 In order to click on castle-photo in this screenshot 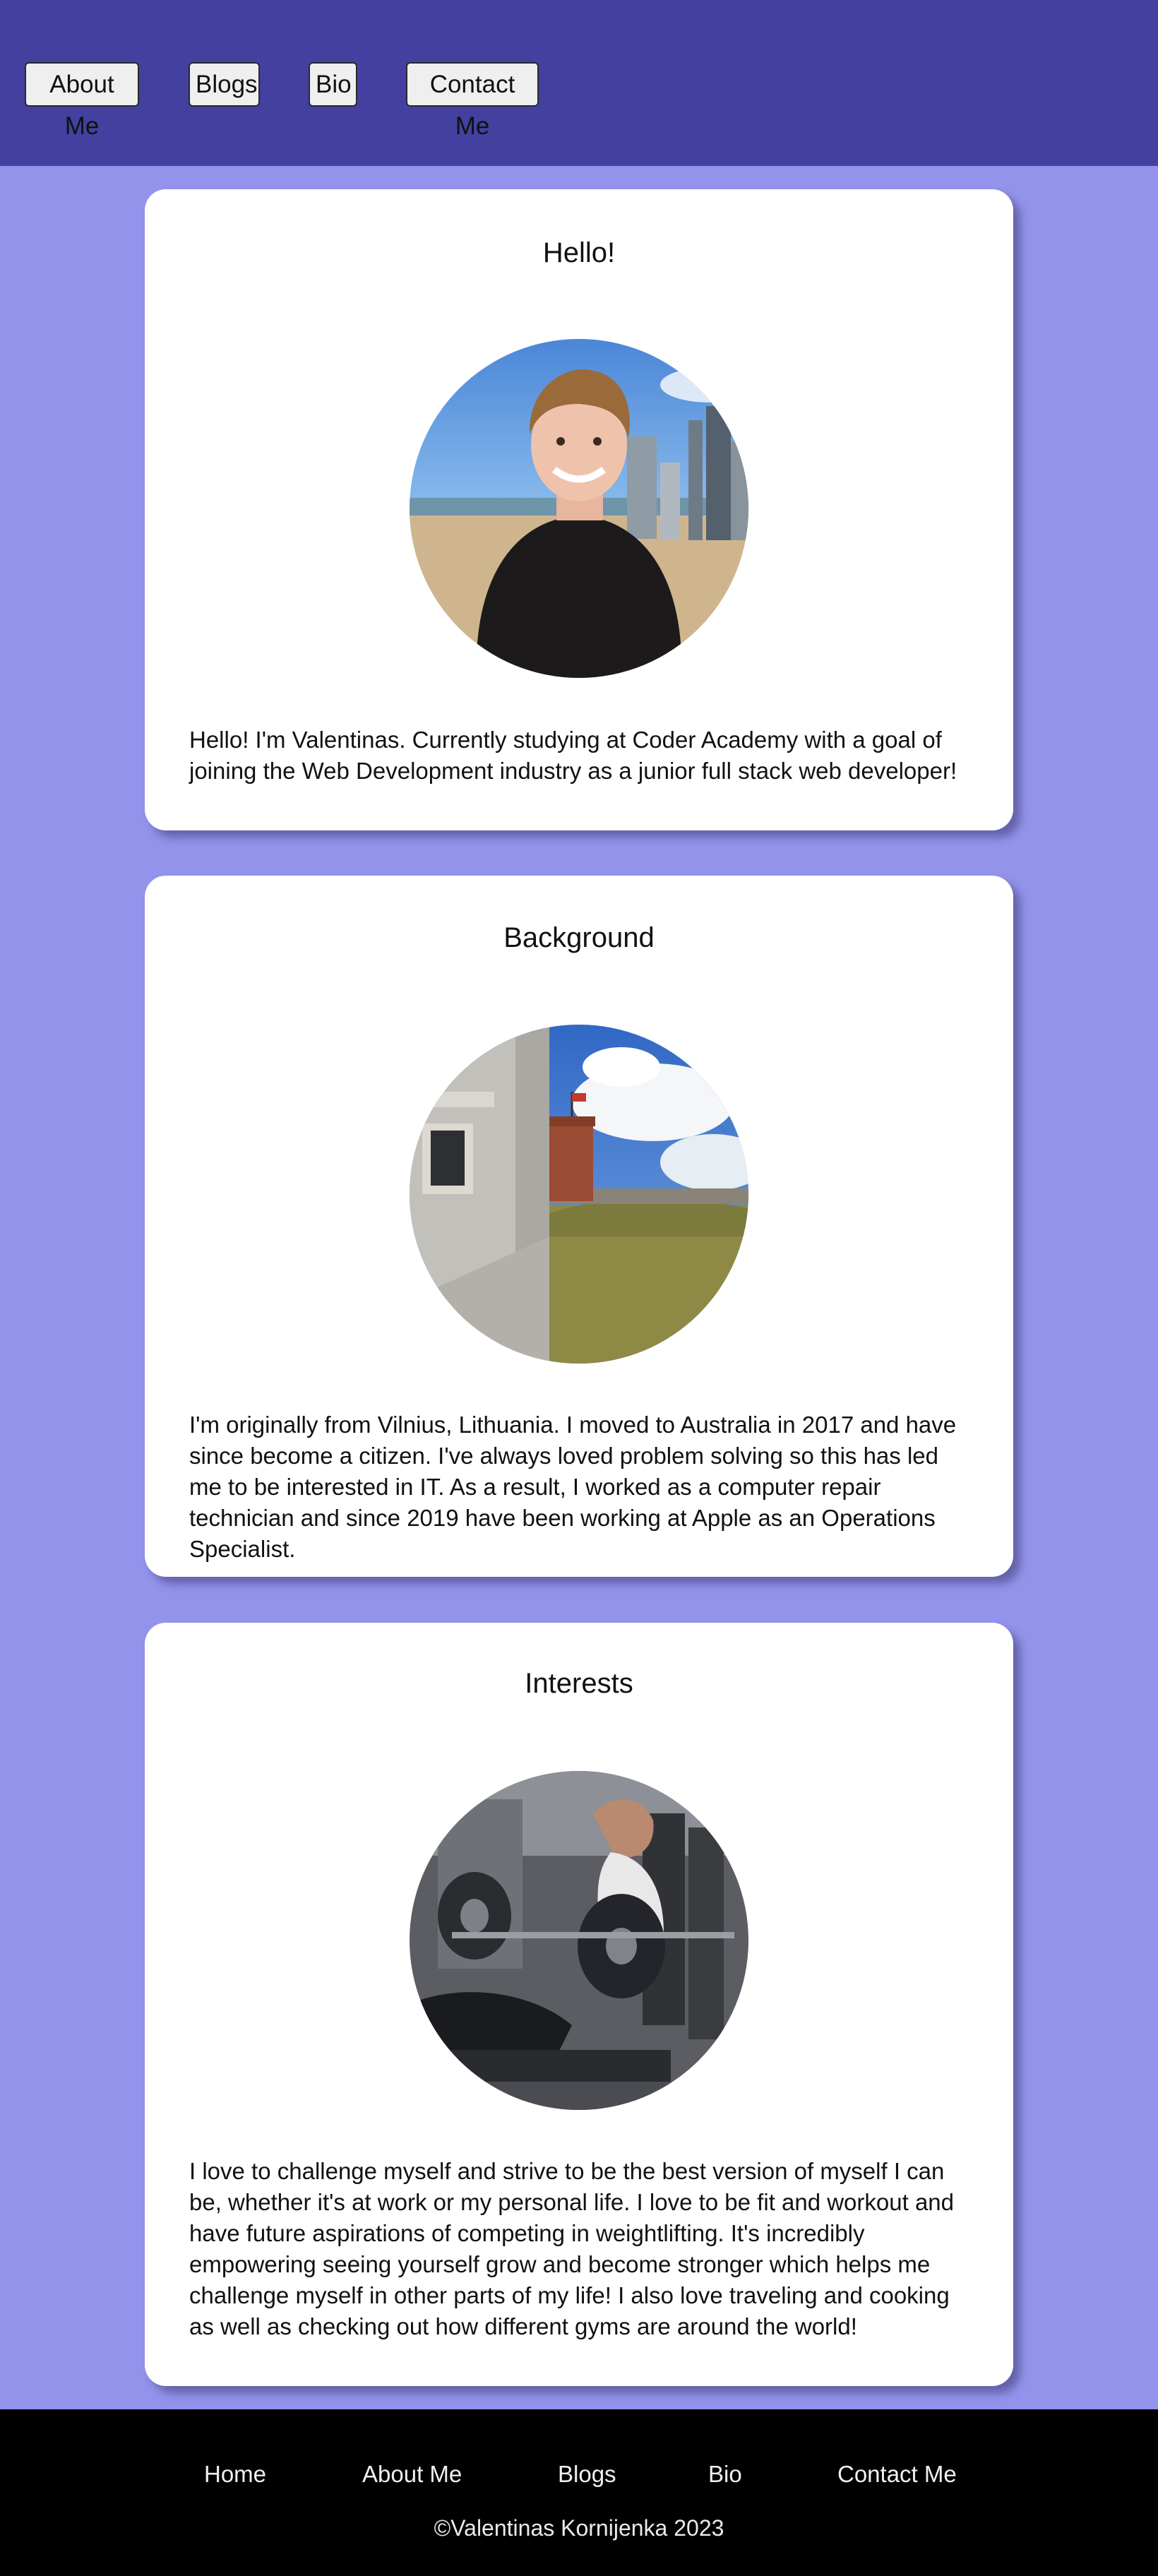, I will do `click(579, 1194)`.